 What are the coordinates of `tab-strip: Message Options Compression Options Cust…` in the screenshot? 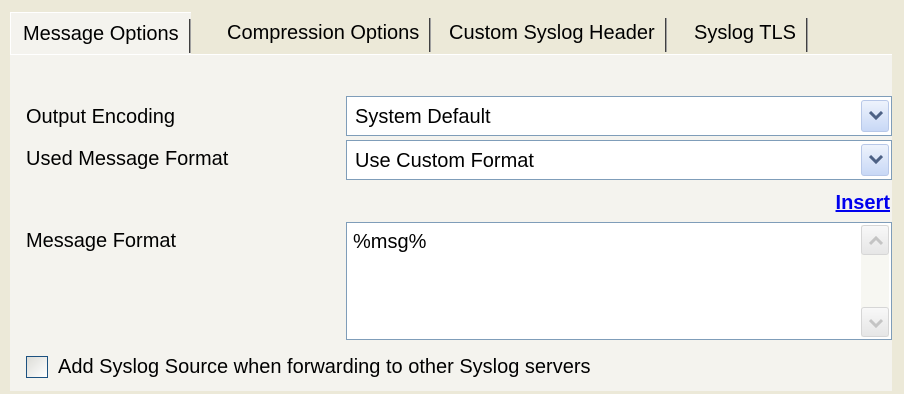 It's located at (452, 35).